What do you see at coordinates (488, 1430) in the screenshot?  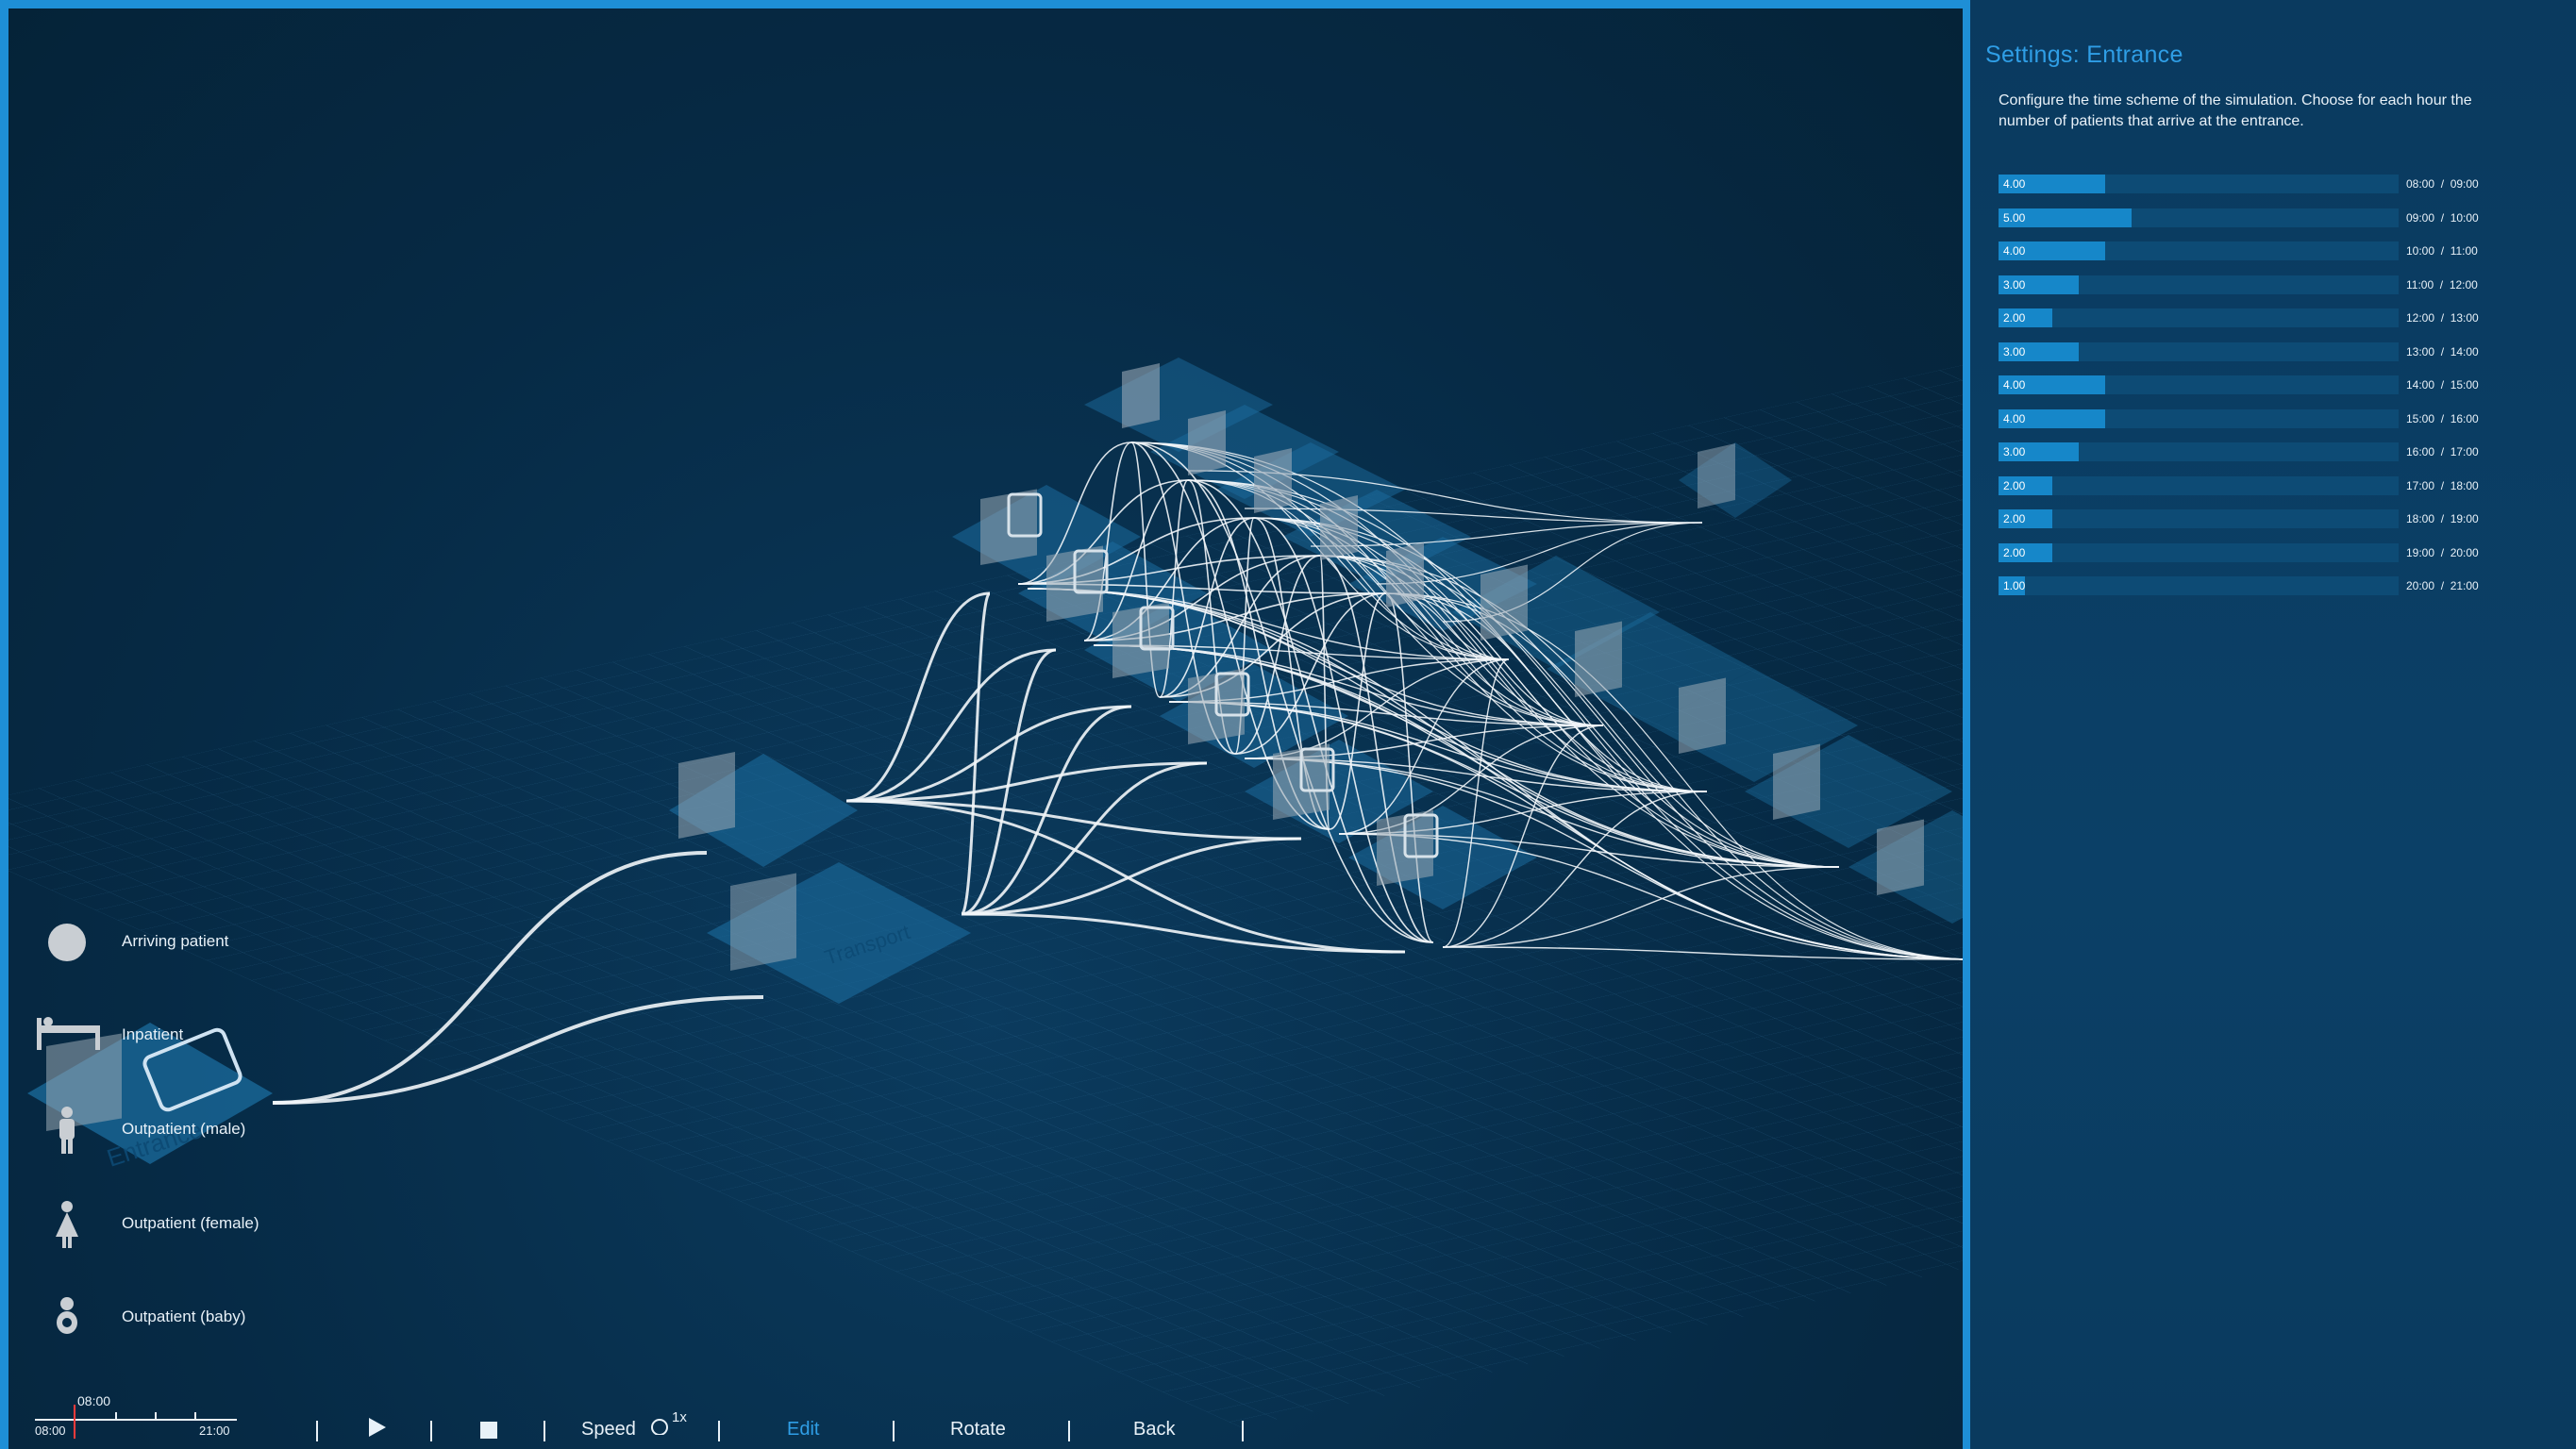 I see `stop-icon` at bounding box center [488, 1430].